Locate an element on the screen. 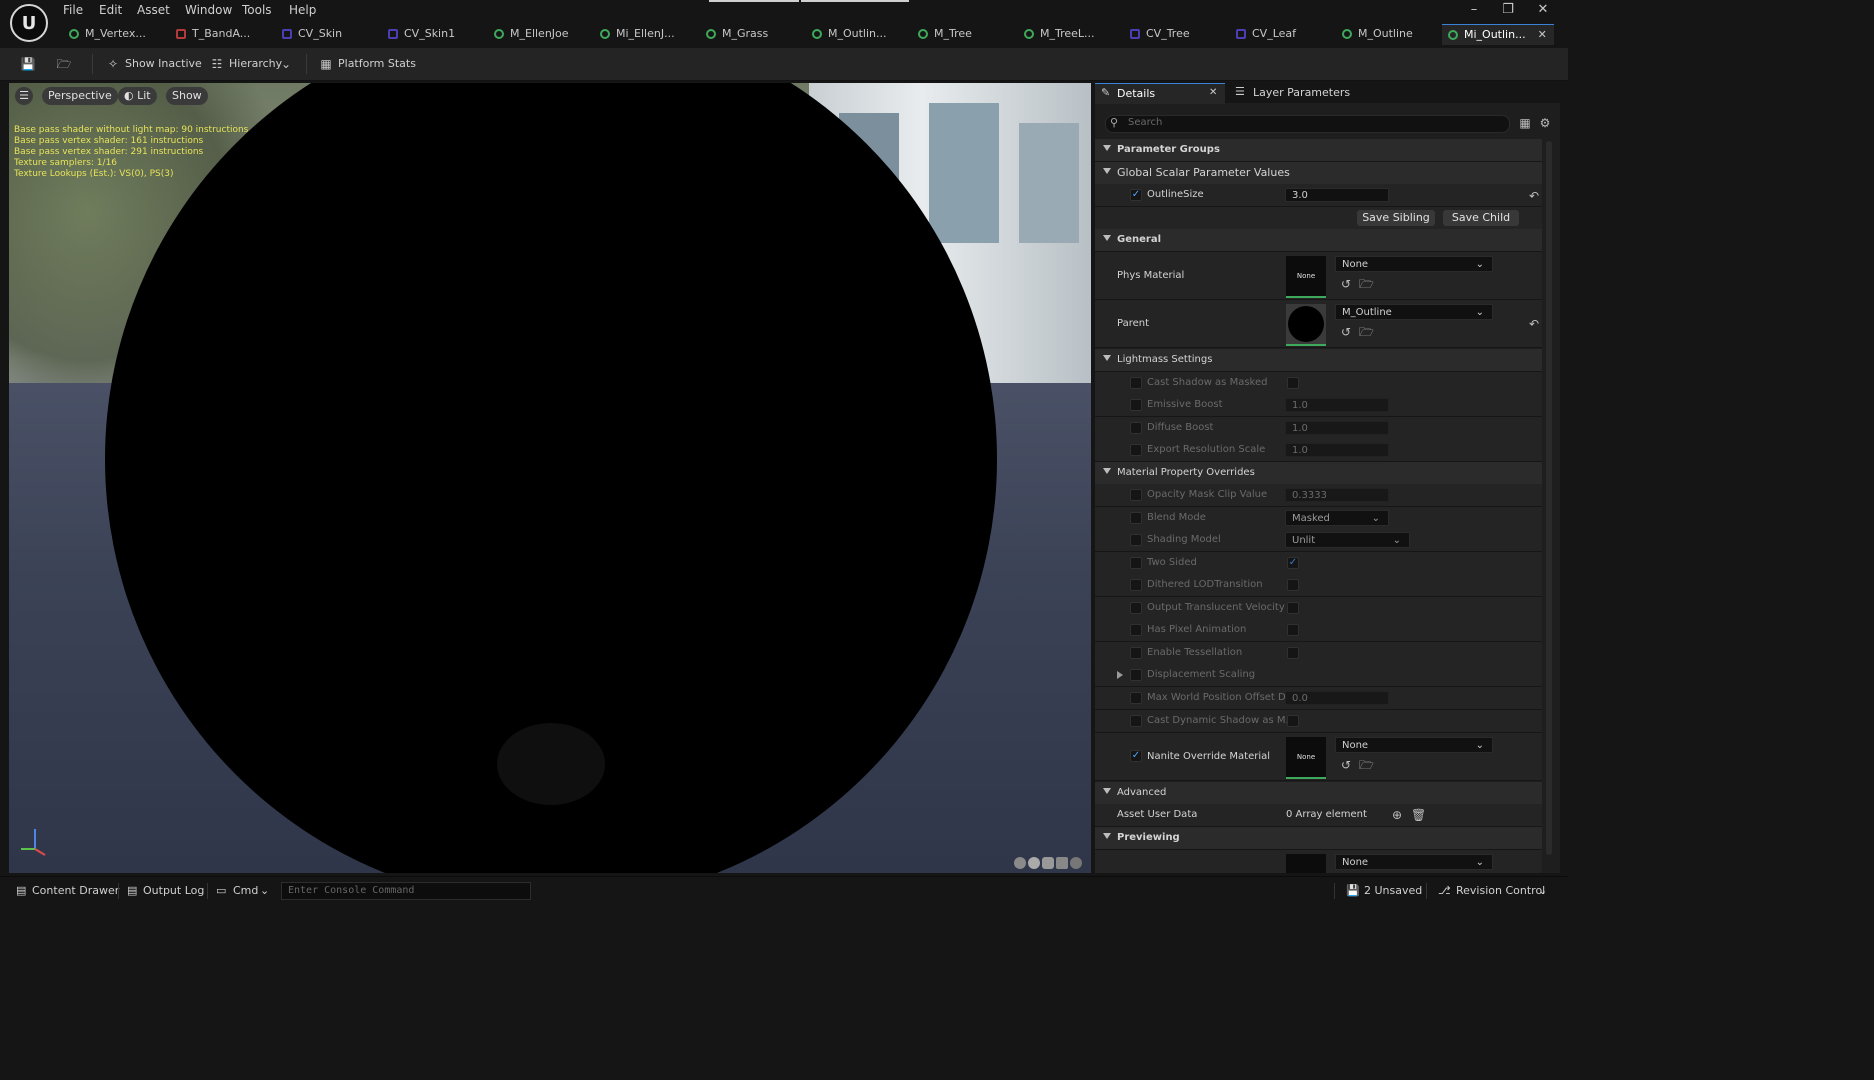 The image size is (1874, 1080). menu-edit: Edit is located at coordinates (110, 10).